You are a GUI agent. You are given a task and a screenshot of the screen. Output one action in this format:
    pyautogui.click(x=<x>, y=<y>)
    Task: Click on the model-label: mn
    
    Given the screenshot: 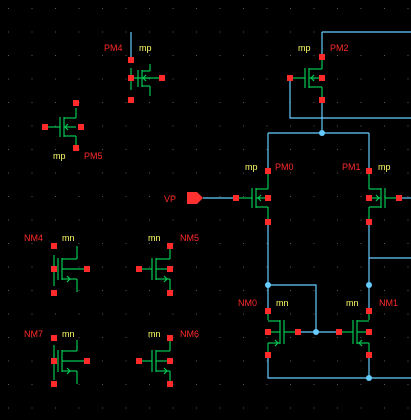 What is the action you would take?
    pyautogui.click(x=154, y=334)
    